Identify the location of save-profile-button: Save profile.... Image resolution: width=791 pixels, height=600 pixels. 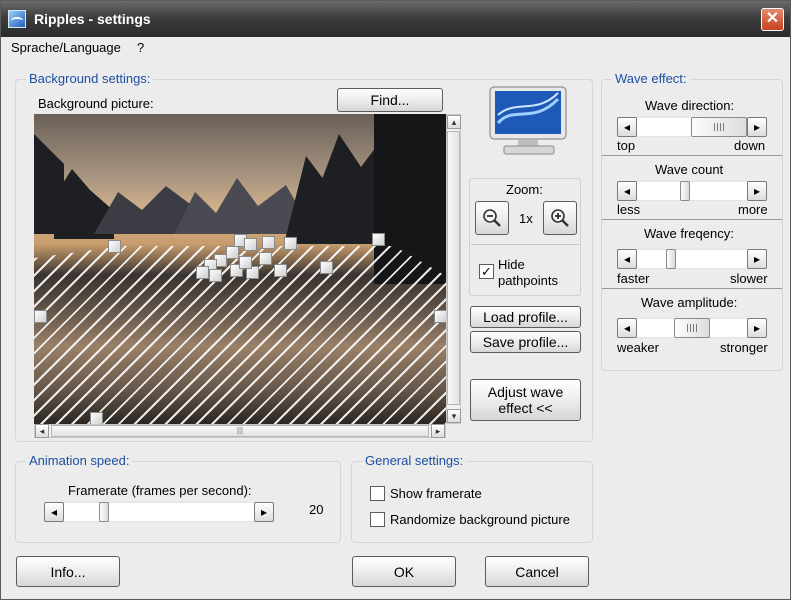
(525, 342).